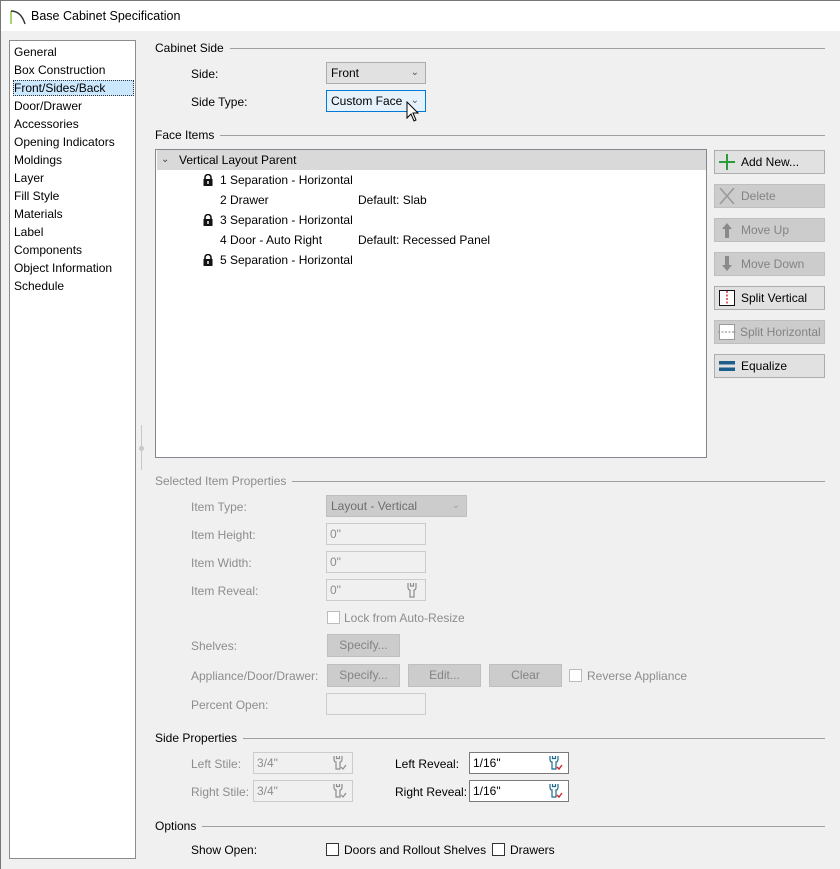 The height and width of the screenshot is (869, 840). Describe the element at coordinates (73, 106) in the screenshot. I see `nav-item-door-drawer: Door/Drawer` at that location.